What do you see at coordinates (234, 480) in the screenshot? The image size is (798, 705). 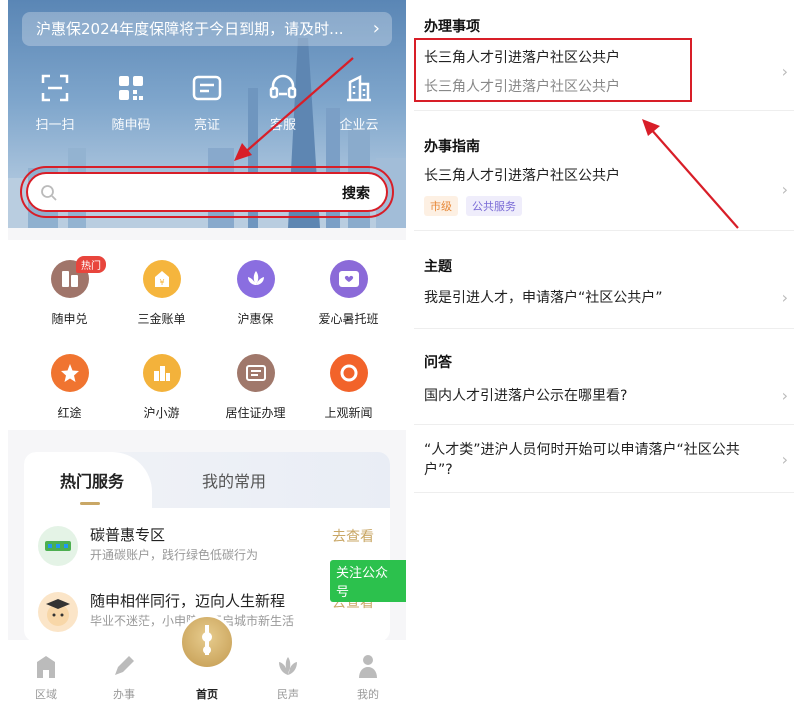 I see `tab-my-frequent: 我的常用` at bounding box center [234, 480].